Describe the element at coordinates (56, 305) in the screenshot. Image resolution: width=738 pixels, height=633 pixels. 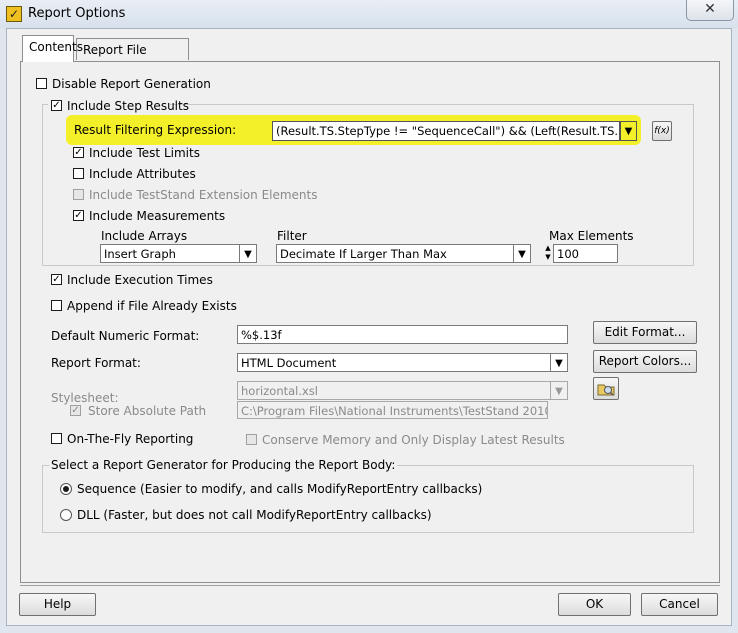
I see `append-if-exists-checkbox` at that location.